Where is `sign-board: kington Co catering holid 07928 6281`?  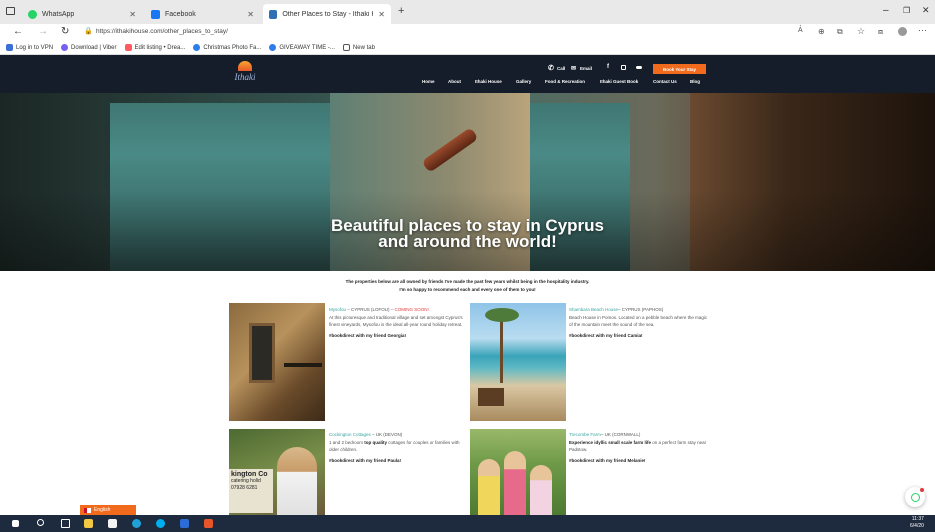
sign-board: kington Co catering holid 07928 6281 is located at coordinates (251, 491).